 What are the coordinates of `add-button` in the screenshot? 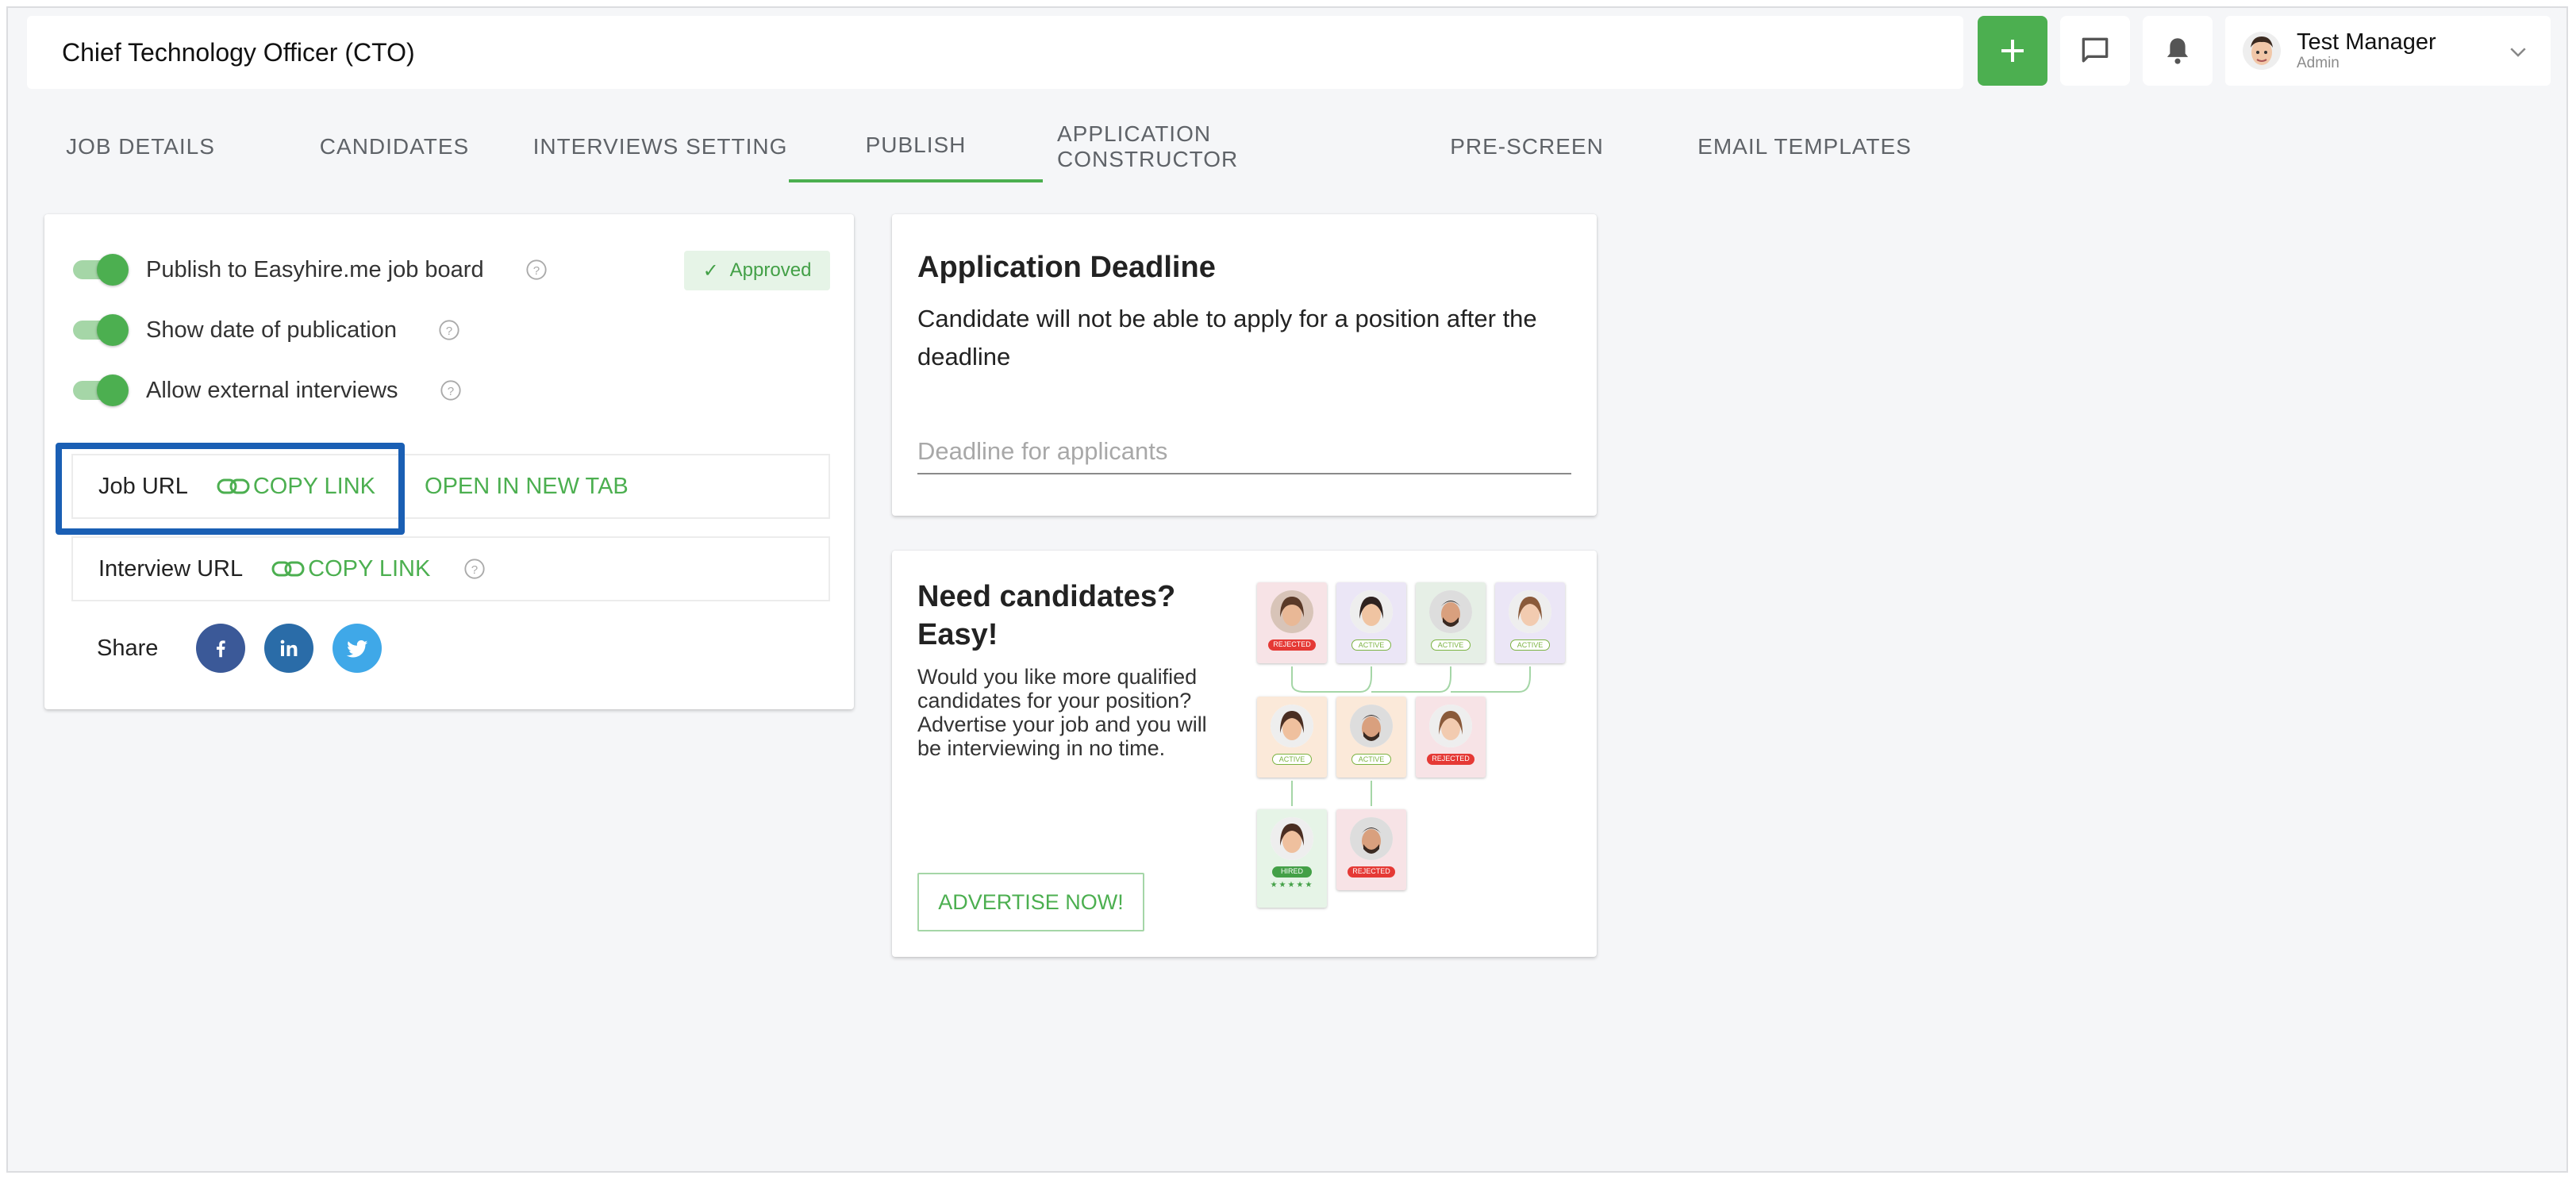 It's located at (2012, 51).